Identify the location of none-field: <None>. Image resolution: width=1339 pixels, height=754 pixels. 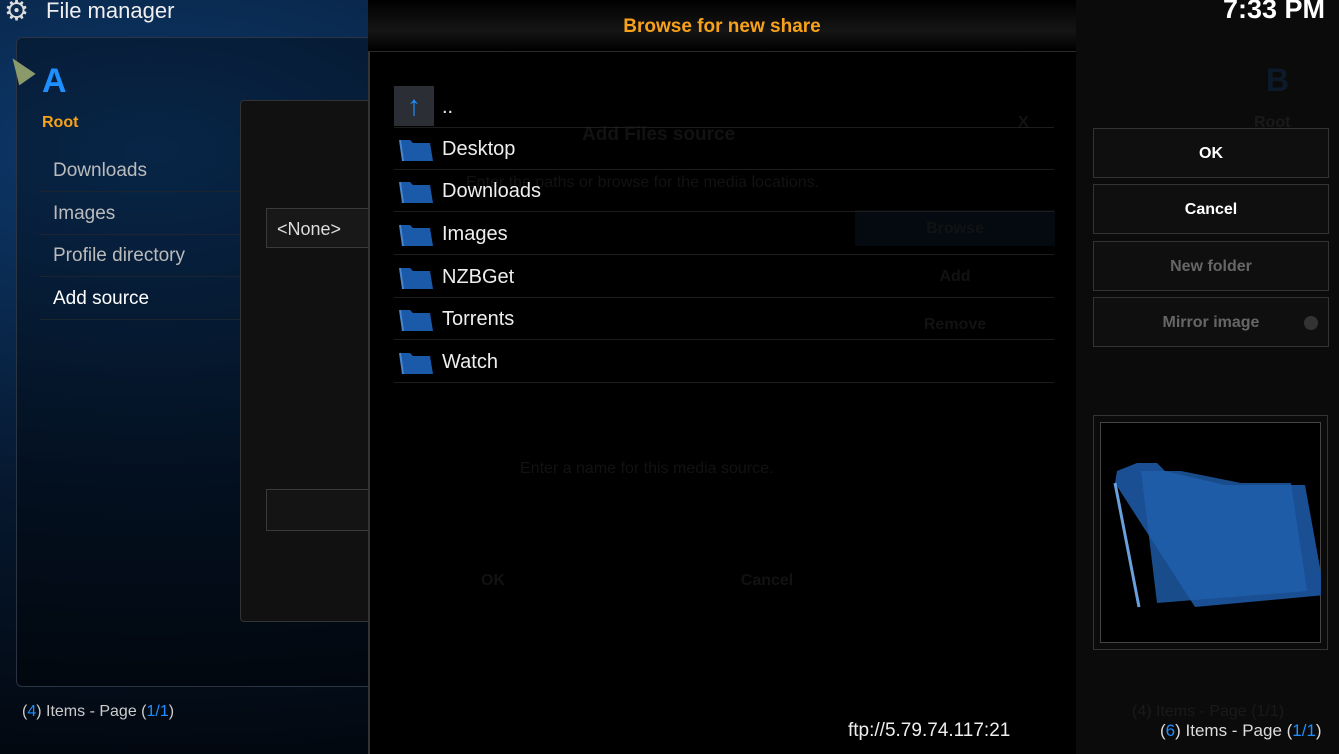
(321, 228).